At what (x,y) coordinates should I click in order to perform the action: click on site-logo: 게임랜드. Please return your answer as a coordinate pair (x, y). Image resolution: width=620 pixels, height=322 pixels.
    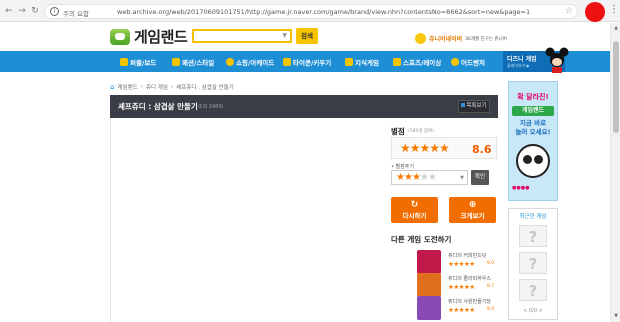
    Looking at the image, I should click on (149, 36).